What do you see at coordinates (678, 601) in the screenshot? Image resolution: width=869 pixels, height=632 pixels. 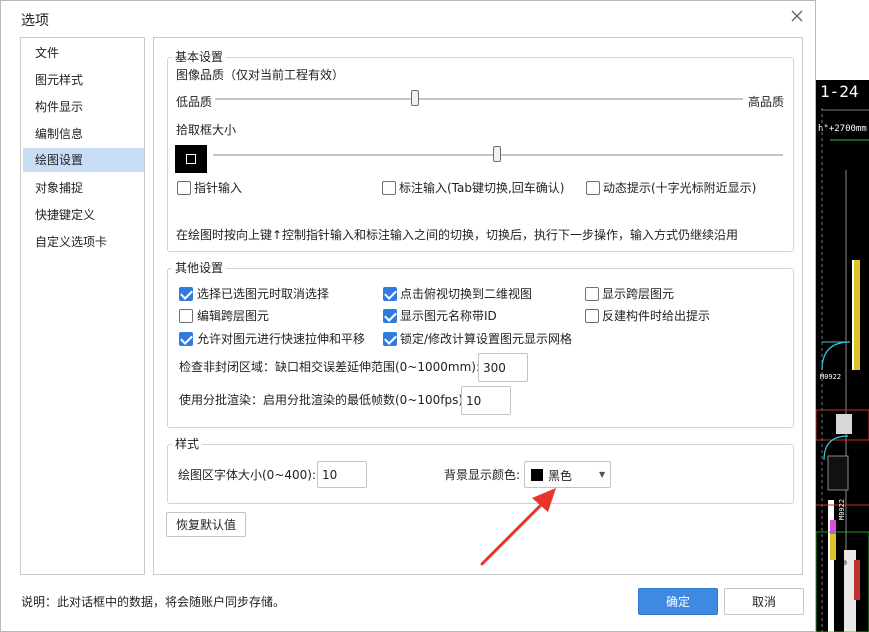 I see `ok-button: 确定` at bounding box center [678, 601].